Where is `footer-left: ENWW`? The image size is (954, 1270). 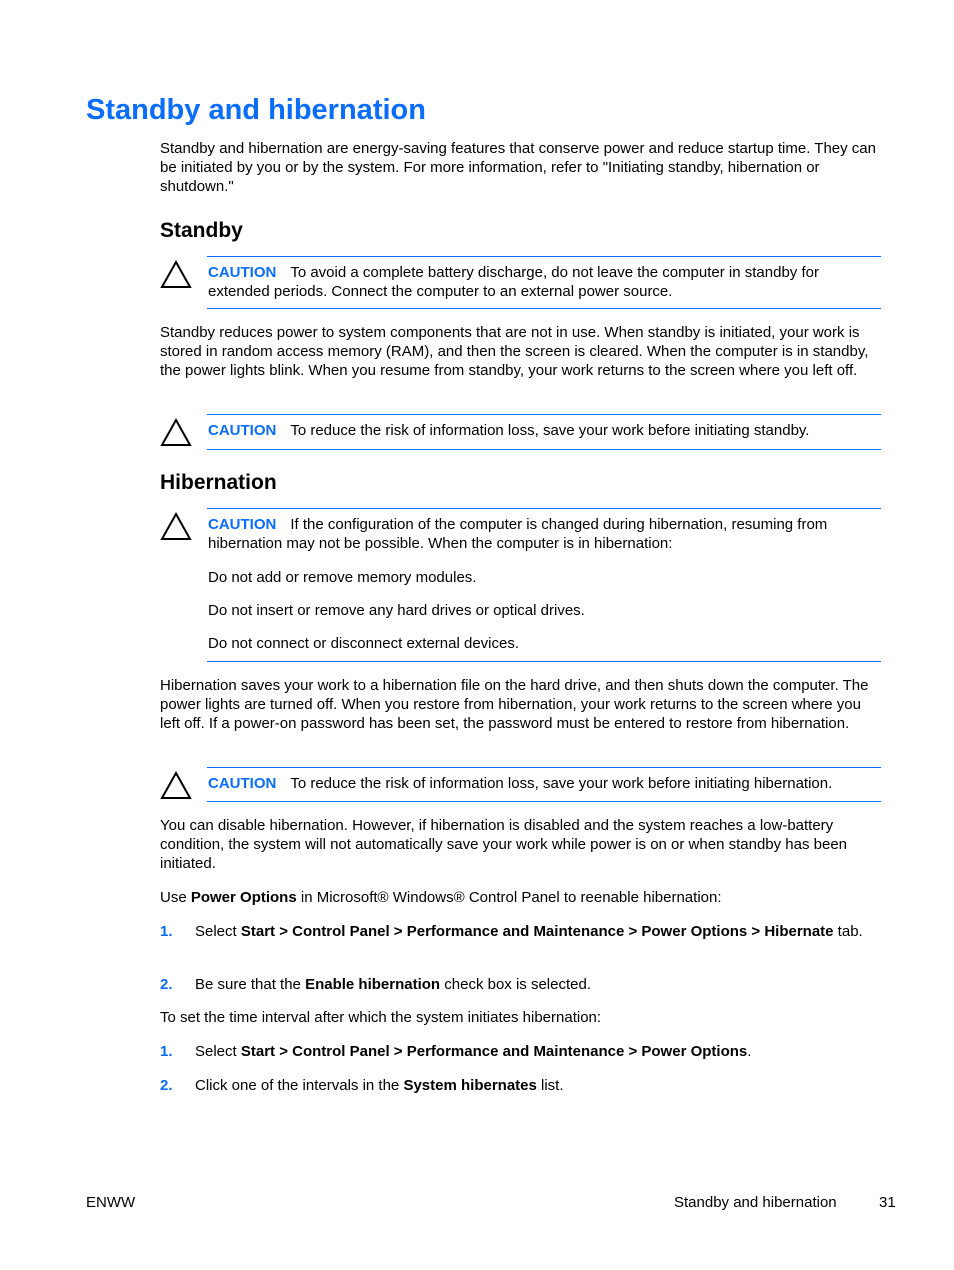 footer-left: ENWW is located at coordinates (111, 1202).